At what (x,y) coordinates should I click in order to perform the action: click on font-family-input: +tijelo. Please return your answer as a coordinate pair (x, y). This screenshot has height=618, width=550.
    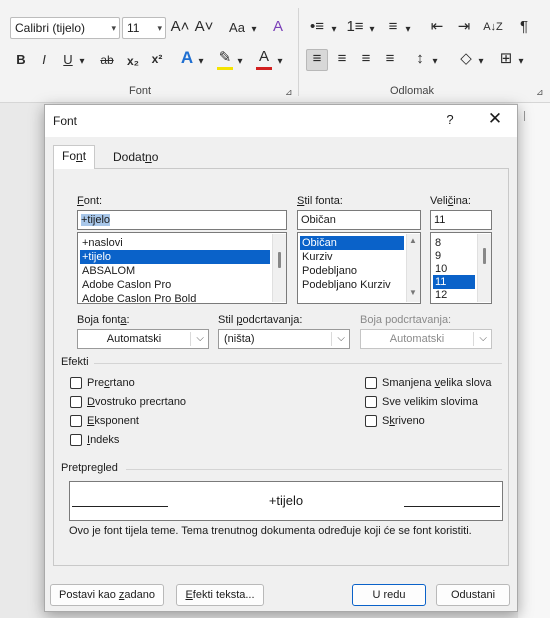
    Looking at the image, I should click on (182, 220).